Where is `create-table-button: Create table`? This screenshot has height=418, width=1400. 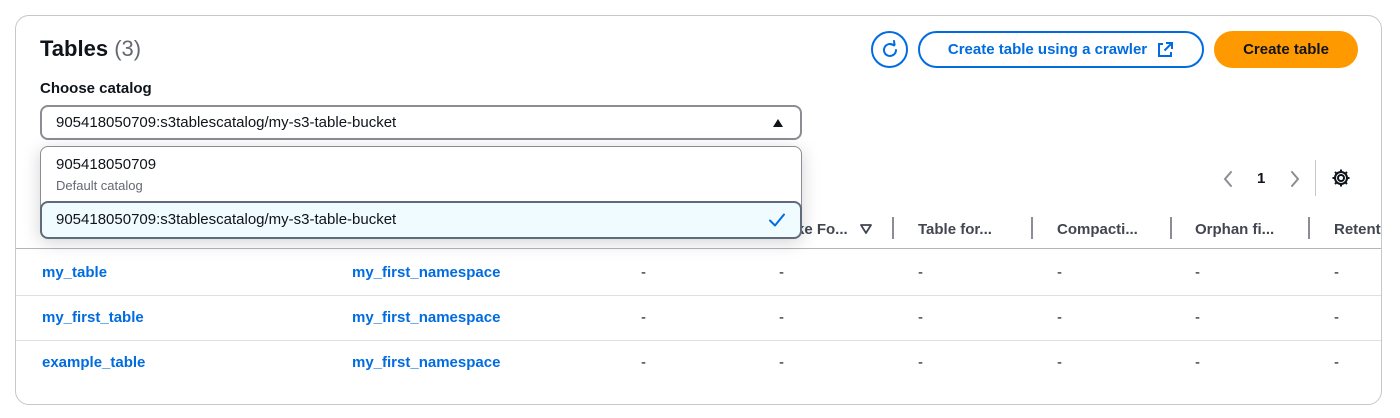 create-table-button: Create table is located at coordinates (1286, 49).